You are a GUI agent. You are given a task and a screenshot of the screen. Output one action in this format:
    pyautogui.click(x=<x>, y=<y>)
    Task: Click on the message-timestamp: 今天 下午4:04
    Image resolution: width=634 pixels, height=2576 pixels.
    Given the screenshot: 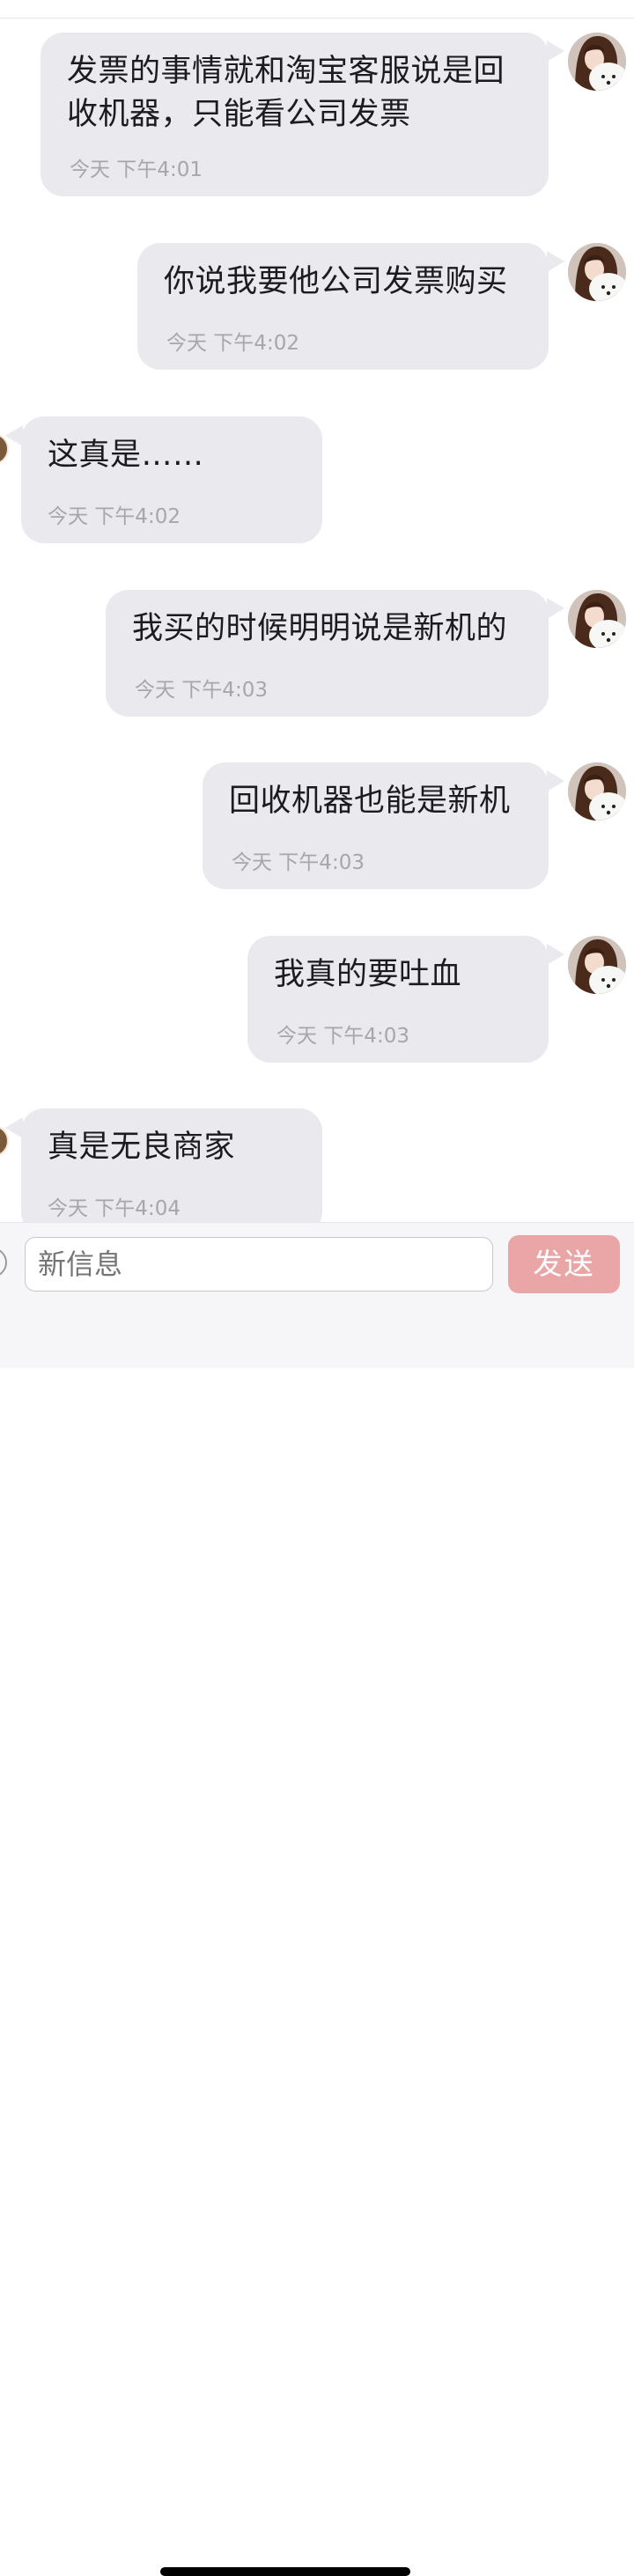 What is the action you would take?
    pyautogui.click(x=114, y=1209)
    